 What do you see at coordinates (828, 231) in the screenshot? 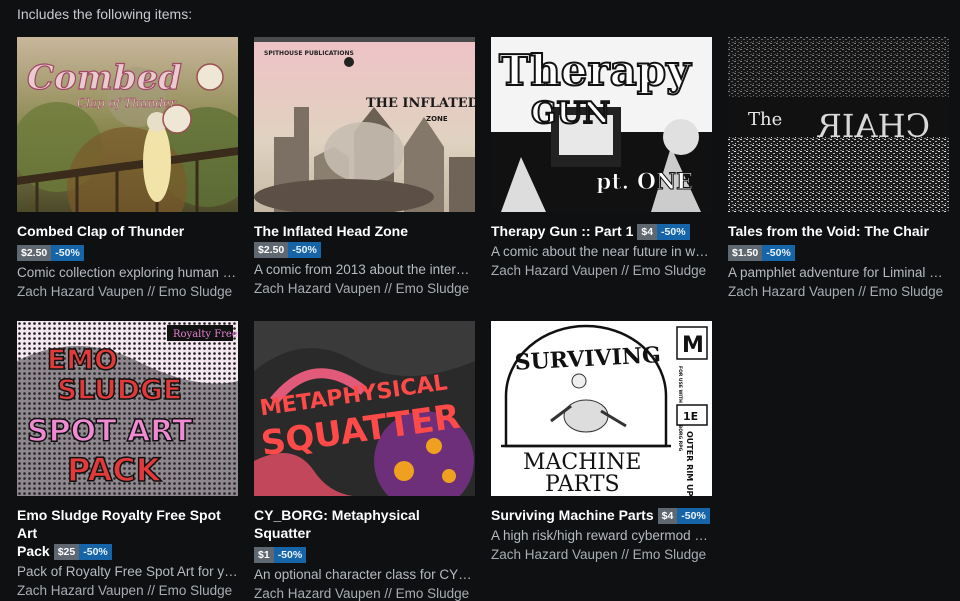
I see `item-title: Tales from the Void: The Chair` at bounding box center [828, 231].